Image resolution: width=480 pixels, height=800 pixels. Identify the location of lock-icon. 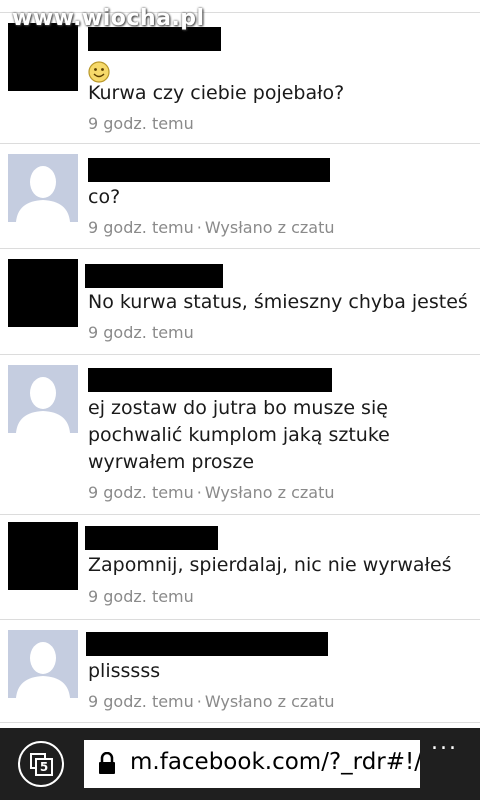
(107, 763).